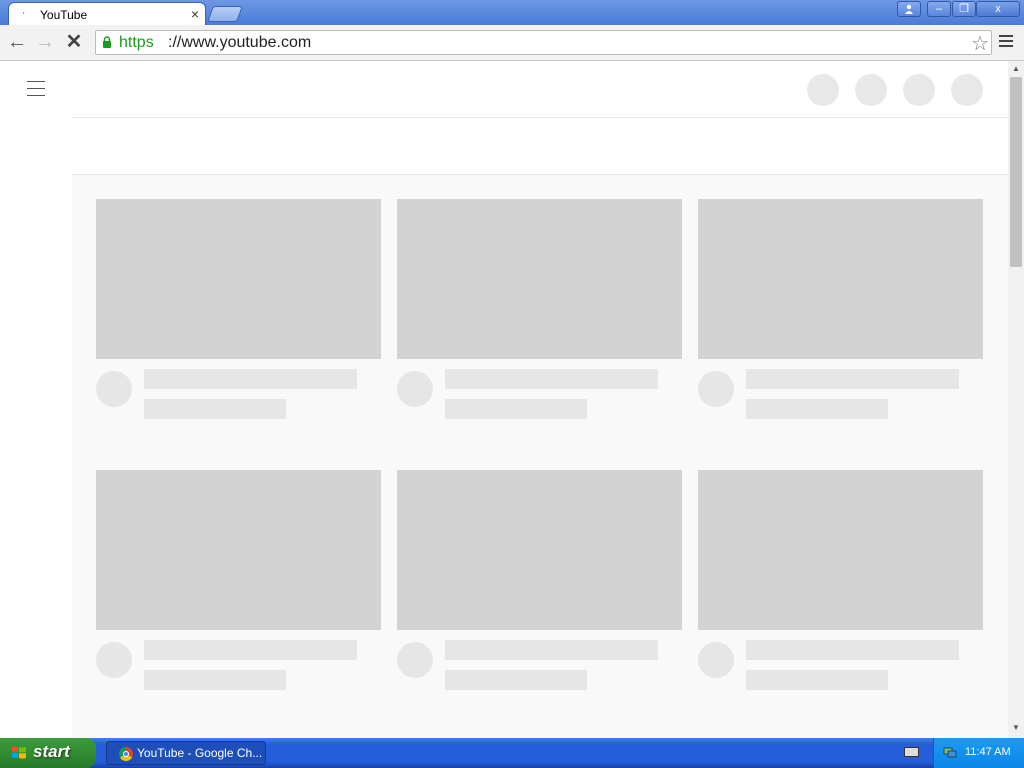 The height and width of the screenshot is (768, 1024). What do you see at coordinates (23, 14) in the screenshot?
I see `loading-favicon-icon: ᐧ` at bounding box center [23, 14].